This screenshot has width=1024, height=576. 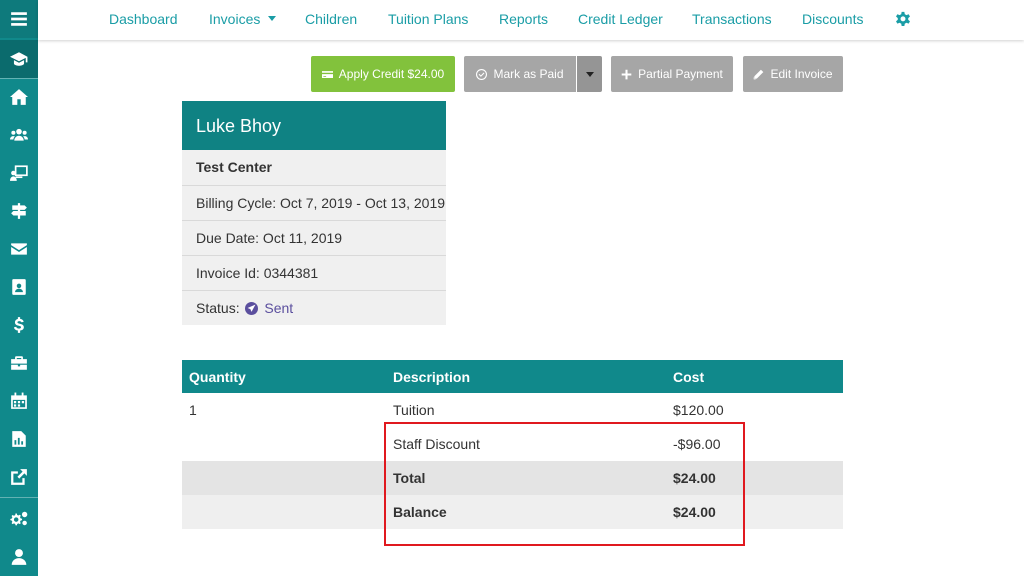 What do you see at coordinates (759, 74) in the screenshot?
I see `pencil-icon` at bounding box center [759, 74].